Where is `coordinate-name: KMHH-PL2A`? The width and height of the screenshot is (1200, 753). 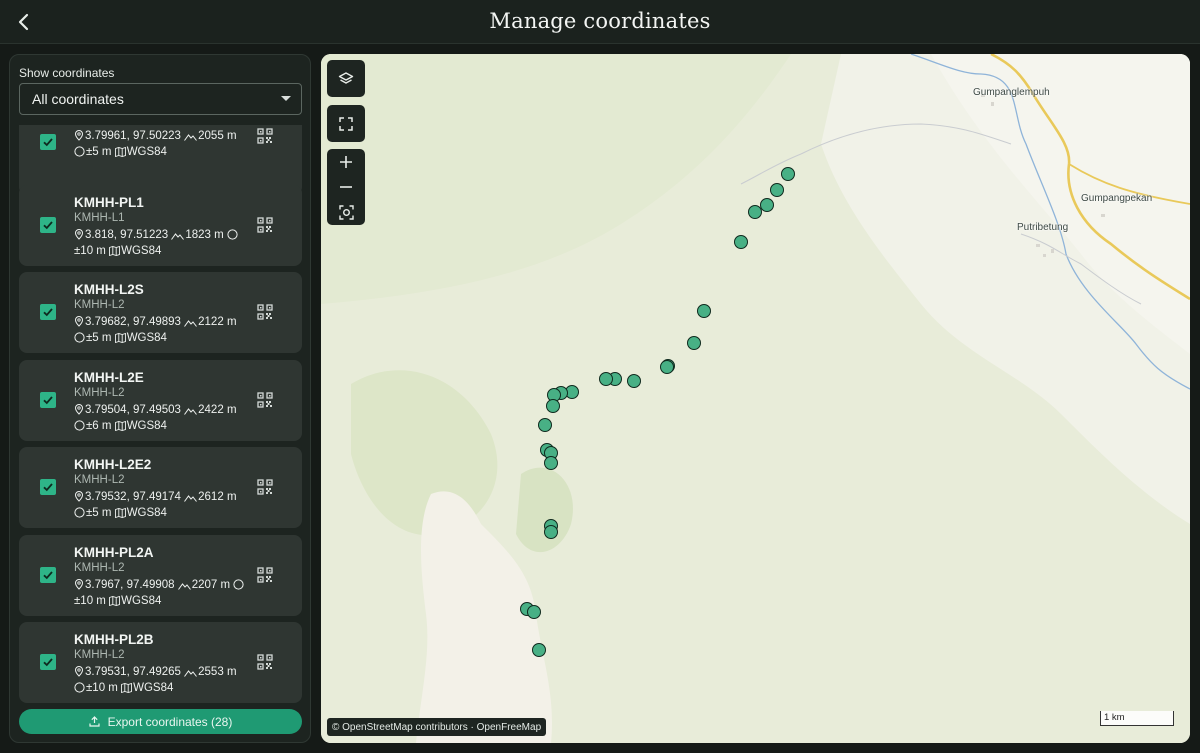
coordinate-name: KMHH-PL2A is located at coordinates (114, 552).